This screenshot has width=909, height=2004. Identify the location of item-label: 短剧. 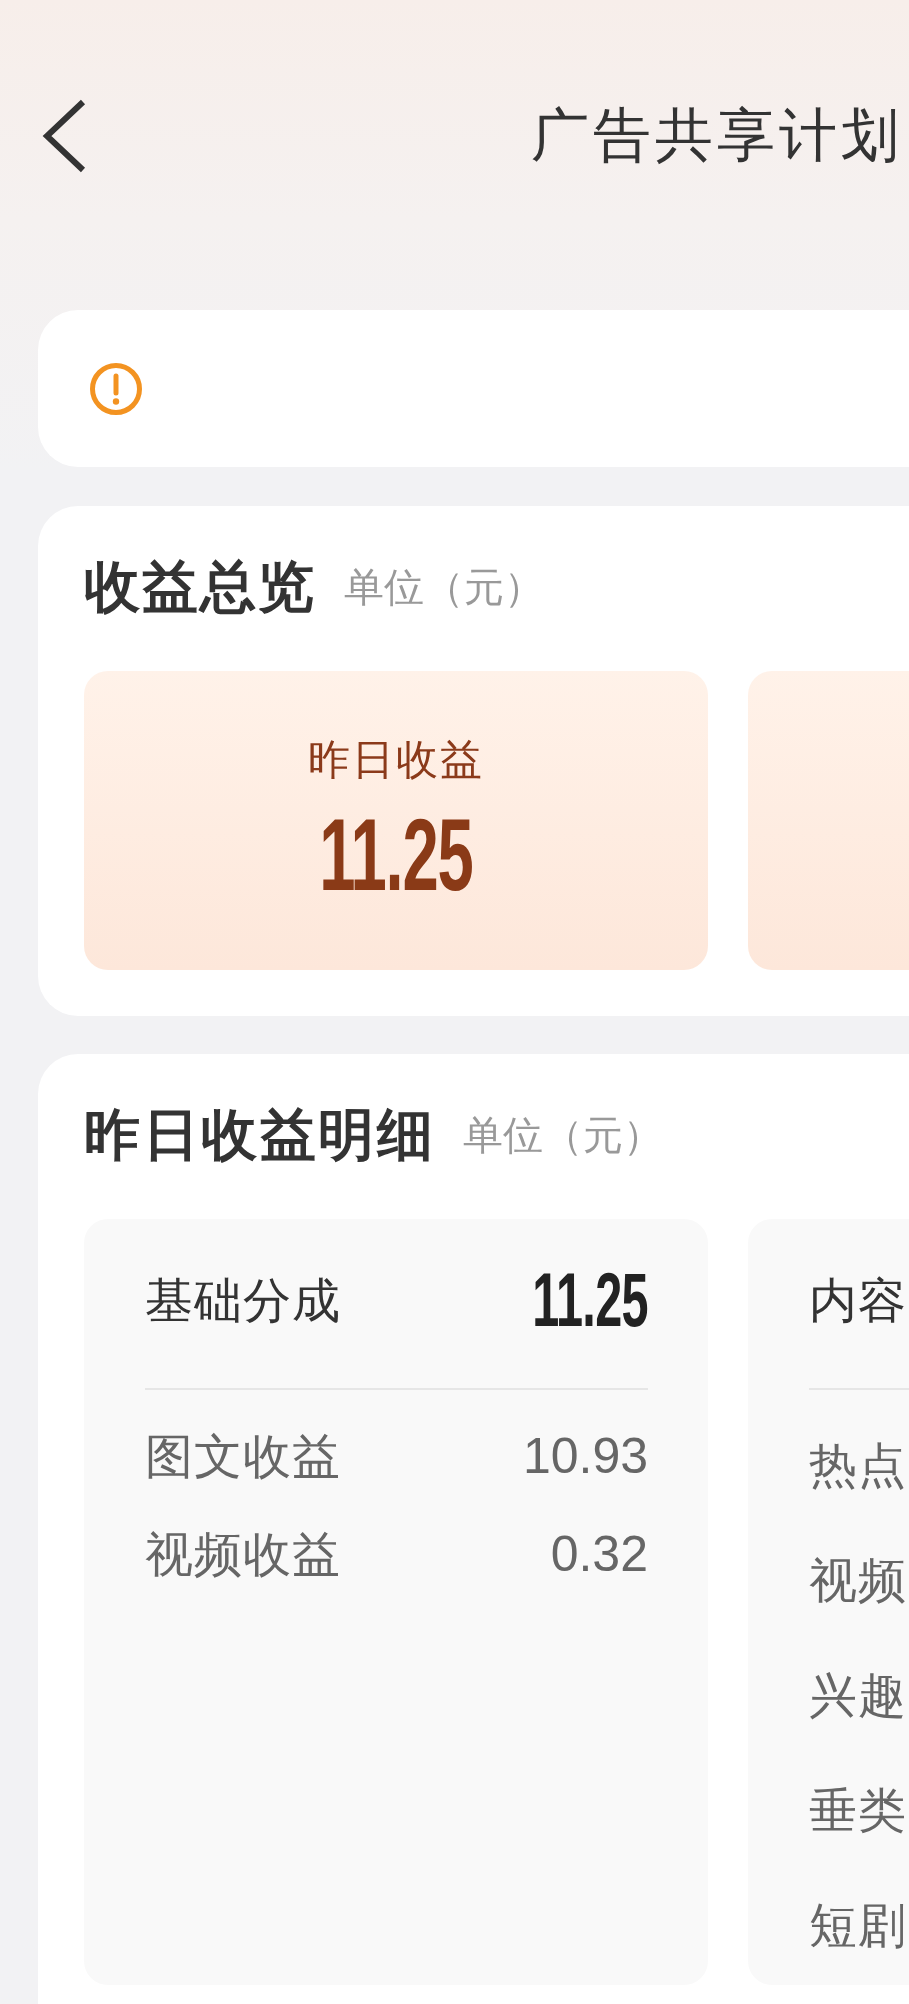
(858, 1924).